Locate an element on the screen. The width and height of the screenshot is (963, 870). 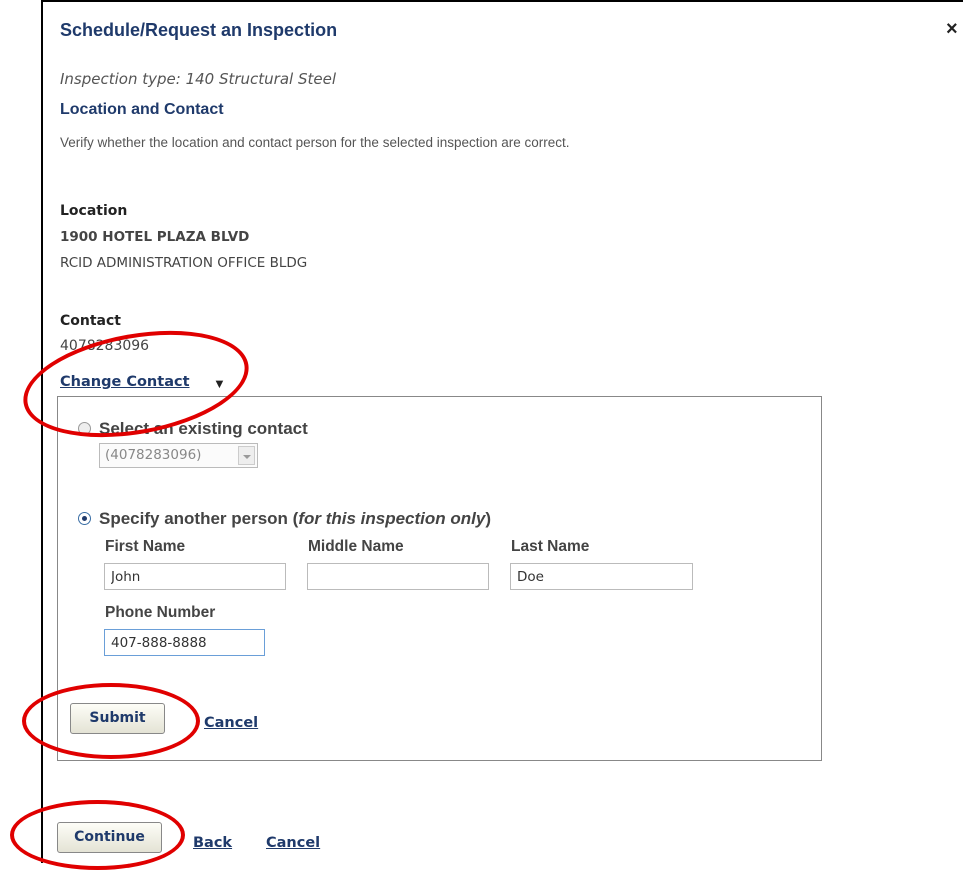
phone-number-label: Phone Number is located at coordinates (160, 612).